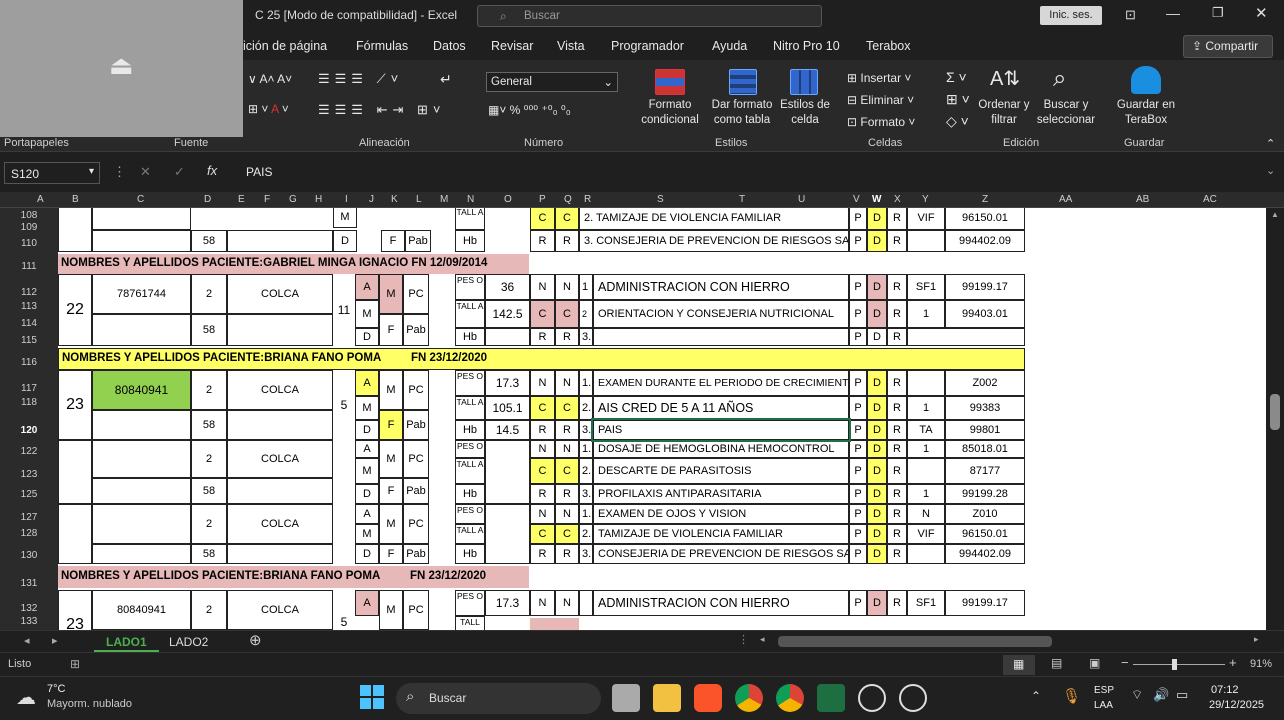 The height and width of the screenshot is (720, 1284). I want to click on scroll-thumb, so click(1275, 412).